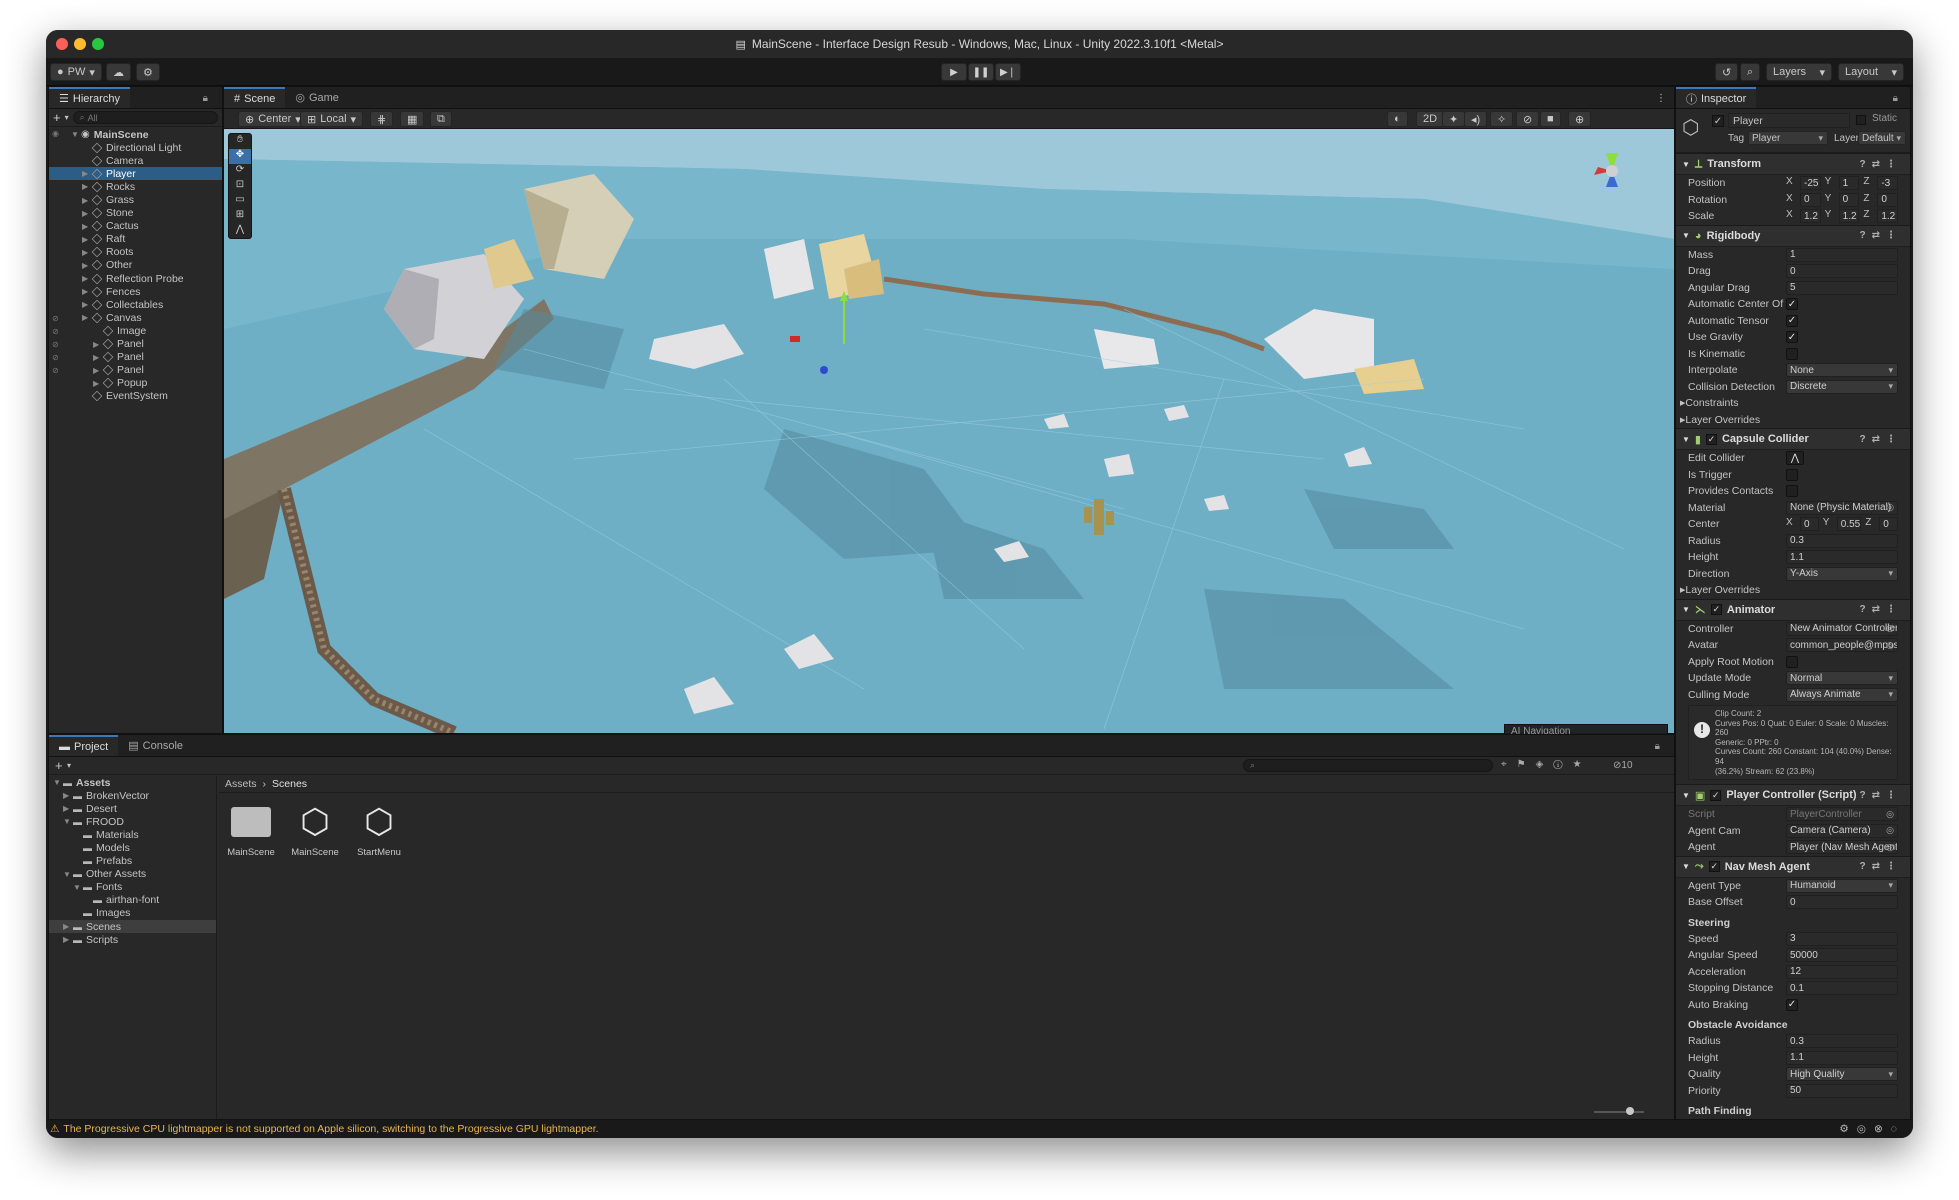 This screenshot has width=1959, height=1200. Describe the element at coordinates (1430, 119) in the screenshot. I see `mode-2d-toggle: 2D` at that location.